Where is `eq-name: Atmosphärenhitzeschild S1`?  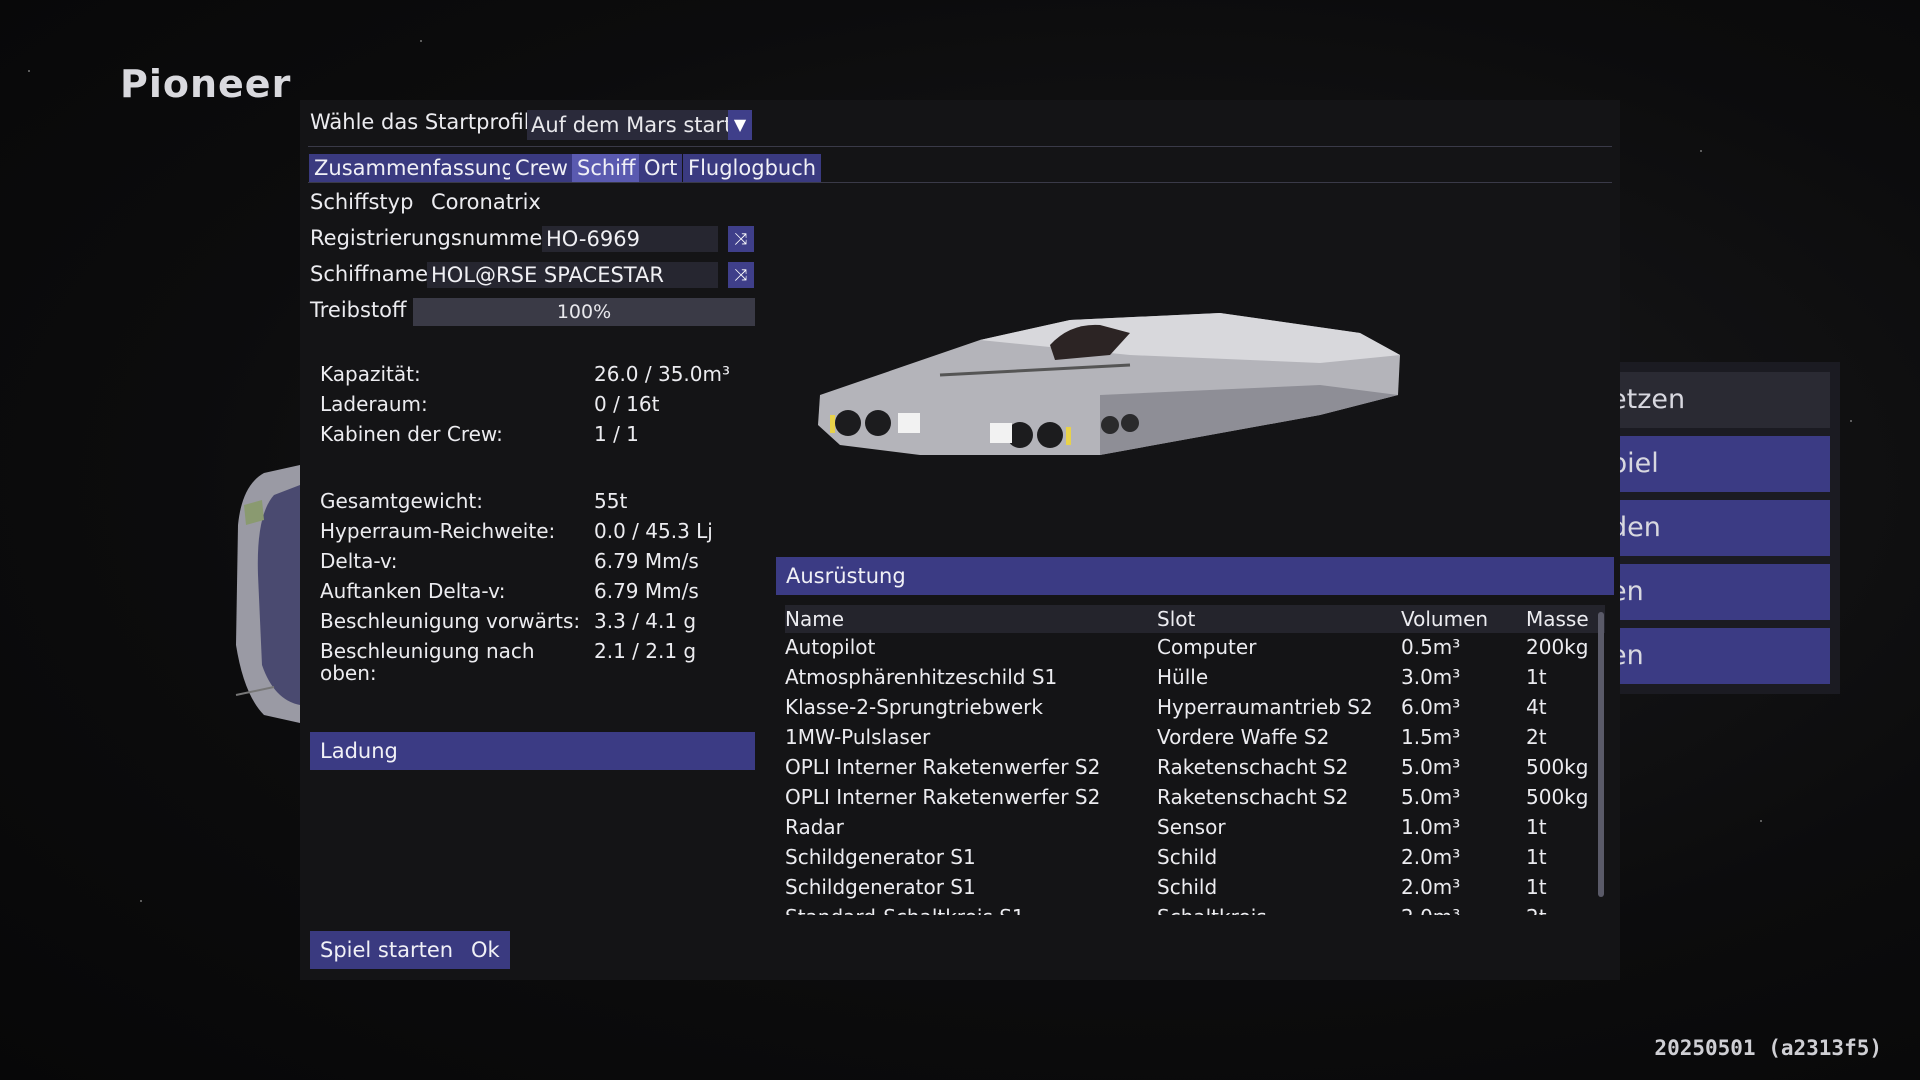
eq-name: Atmosphärenhitzeschild S1 is located at coordinates (921, 677).